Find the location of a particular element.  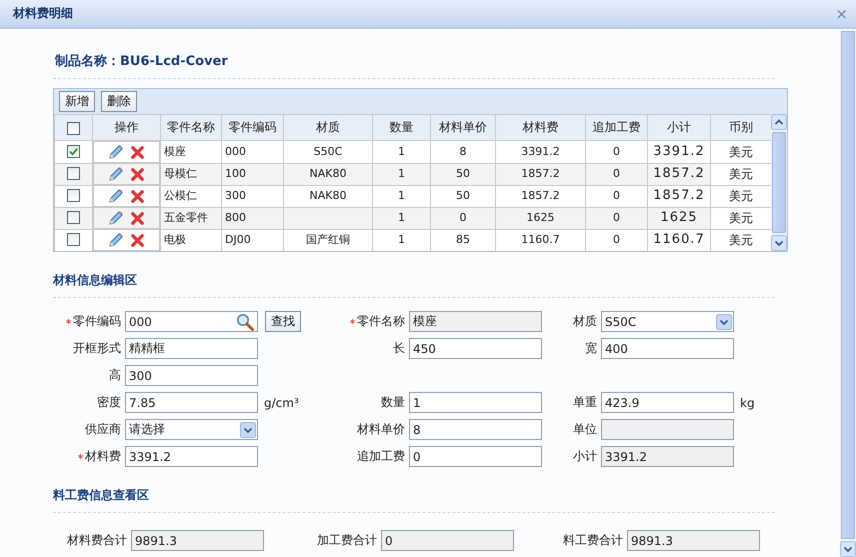

input-field: 300 is located at coordinates (191, 375).